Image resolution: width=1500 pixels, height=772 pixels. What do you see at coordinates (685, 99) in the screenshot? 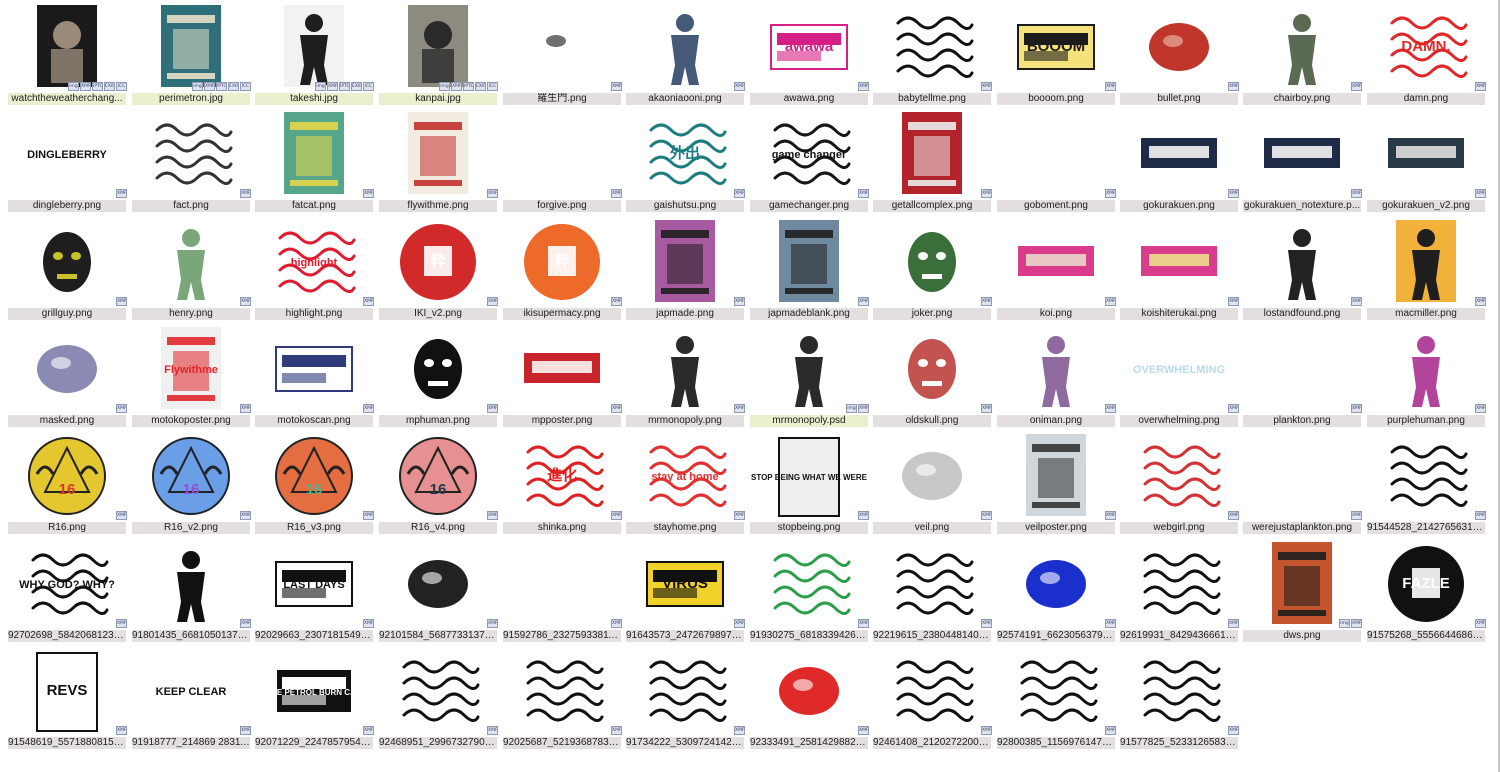
I see `file-name-label: akaoniaooni.png` at bounding box center [685, 99].